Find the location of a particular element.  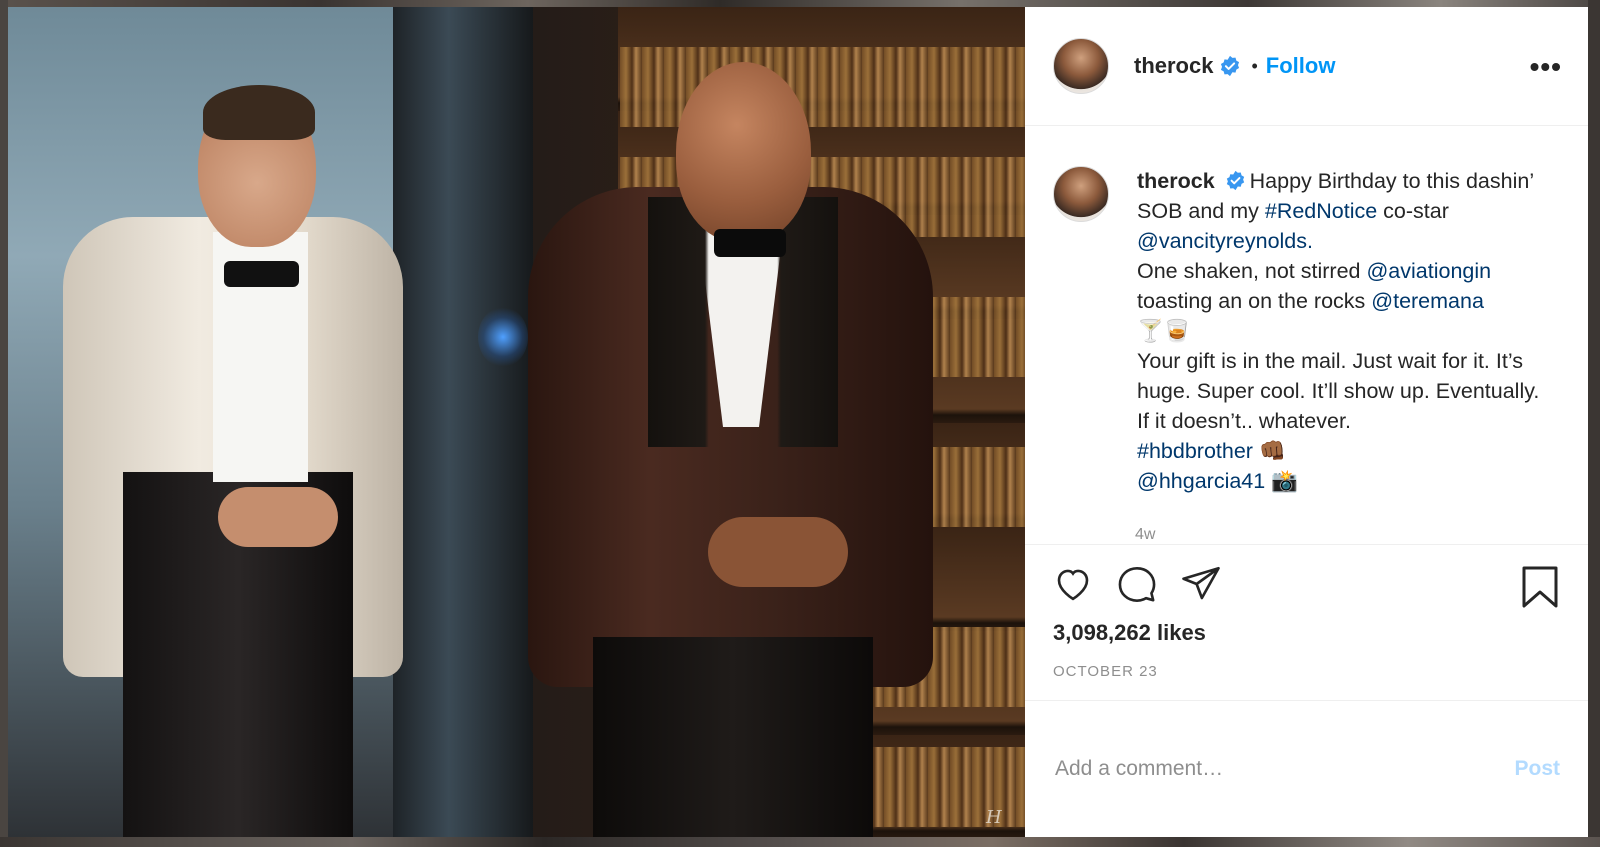

background-feed-right is located at coordinates (1594, 423).